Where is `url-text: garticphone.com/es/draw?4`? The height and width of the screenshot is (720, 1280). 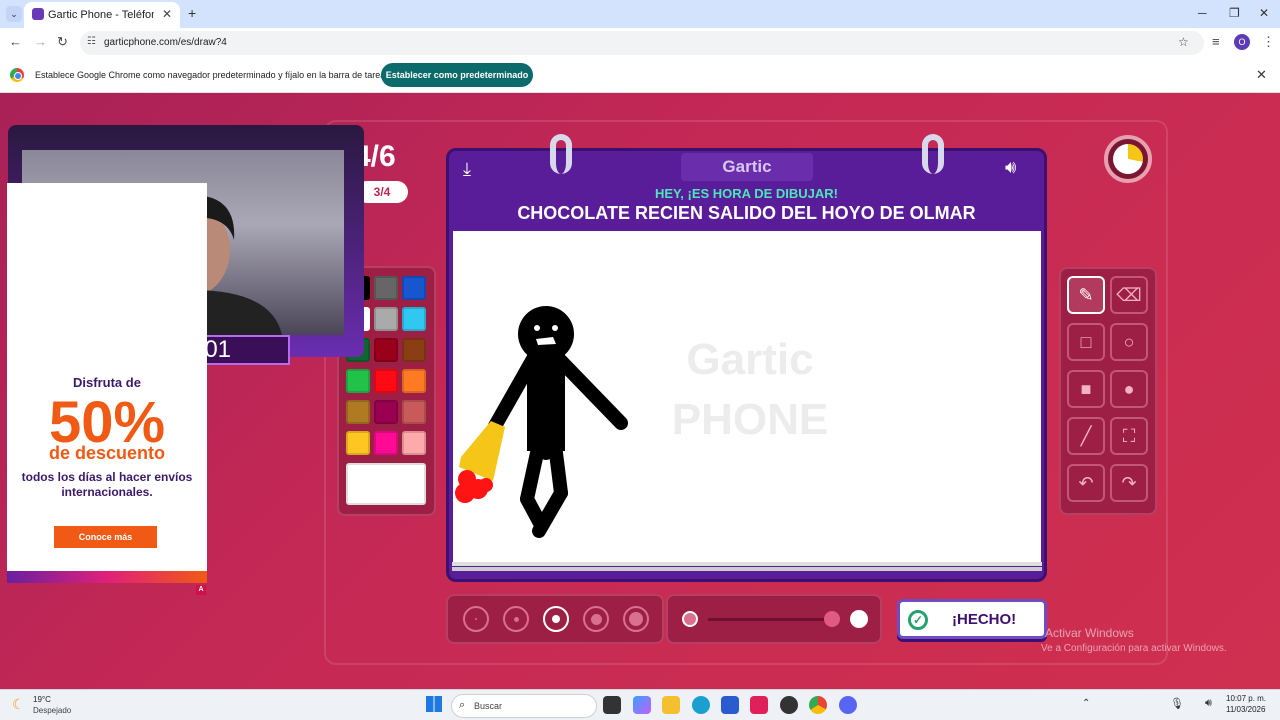 url-text: garticphone.com/es/draw?4 is located at coordinates (165, 42).